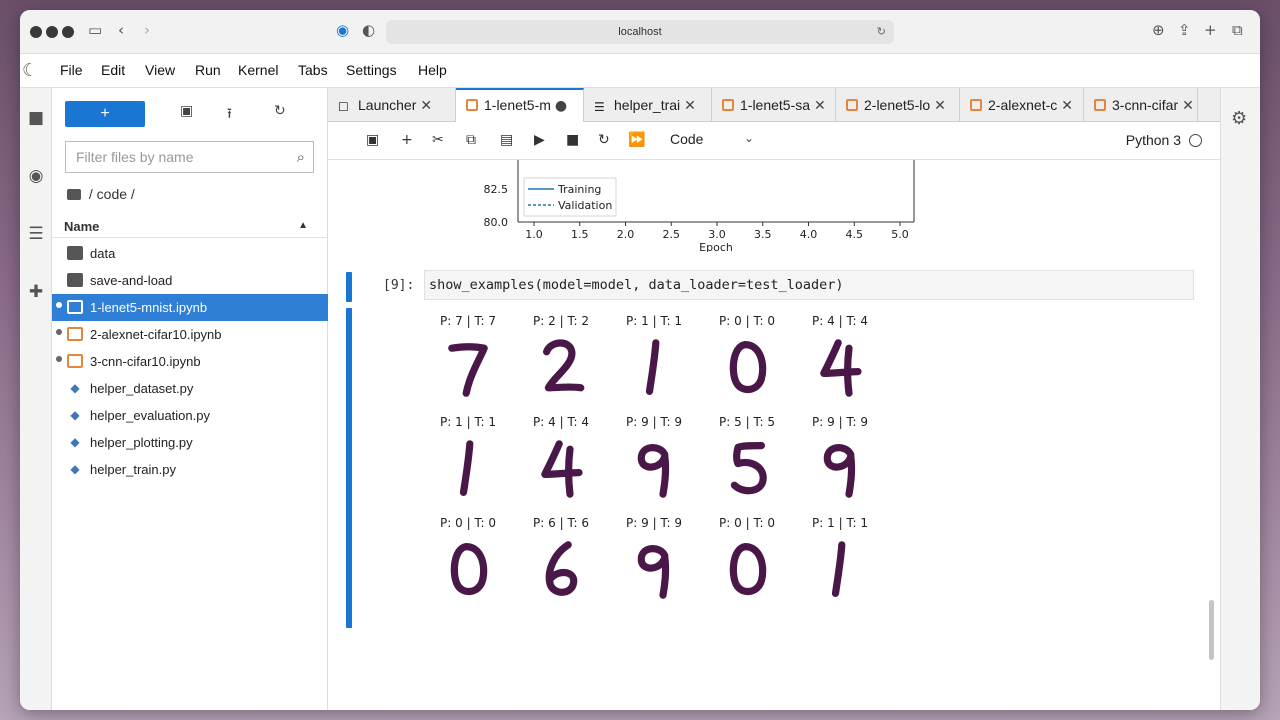 This screenshot has width=1280, height=720. What do you see at coordinates (313, 70) in the screenshot?
I see `menu-tabs: Tabs` at bounding box center [313, 70].